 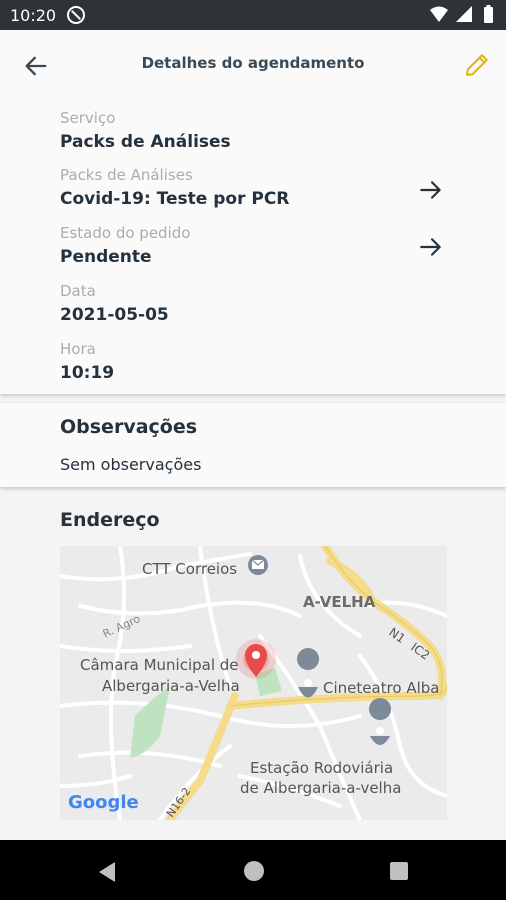 I want to click on battery-icon, so click(x=488, y=15).